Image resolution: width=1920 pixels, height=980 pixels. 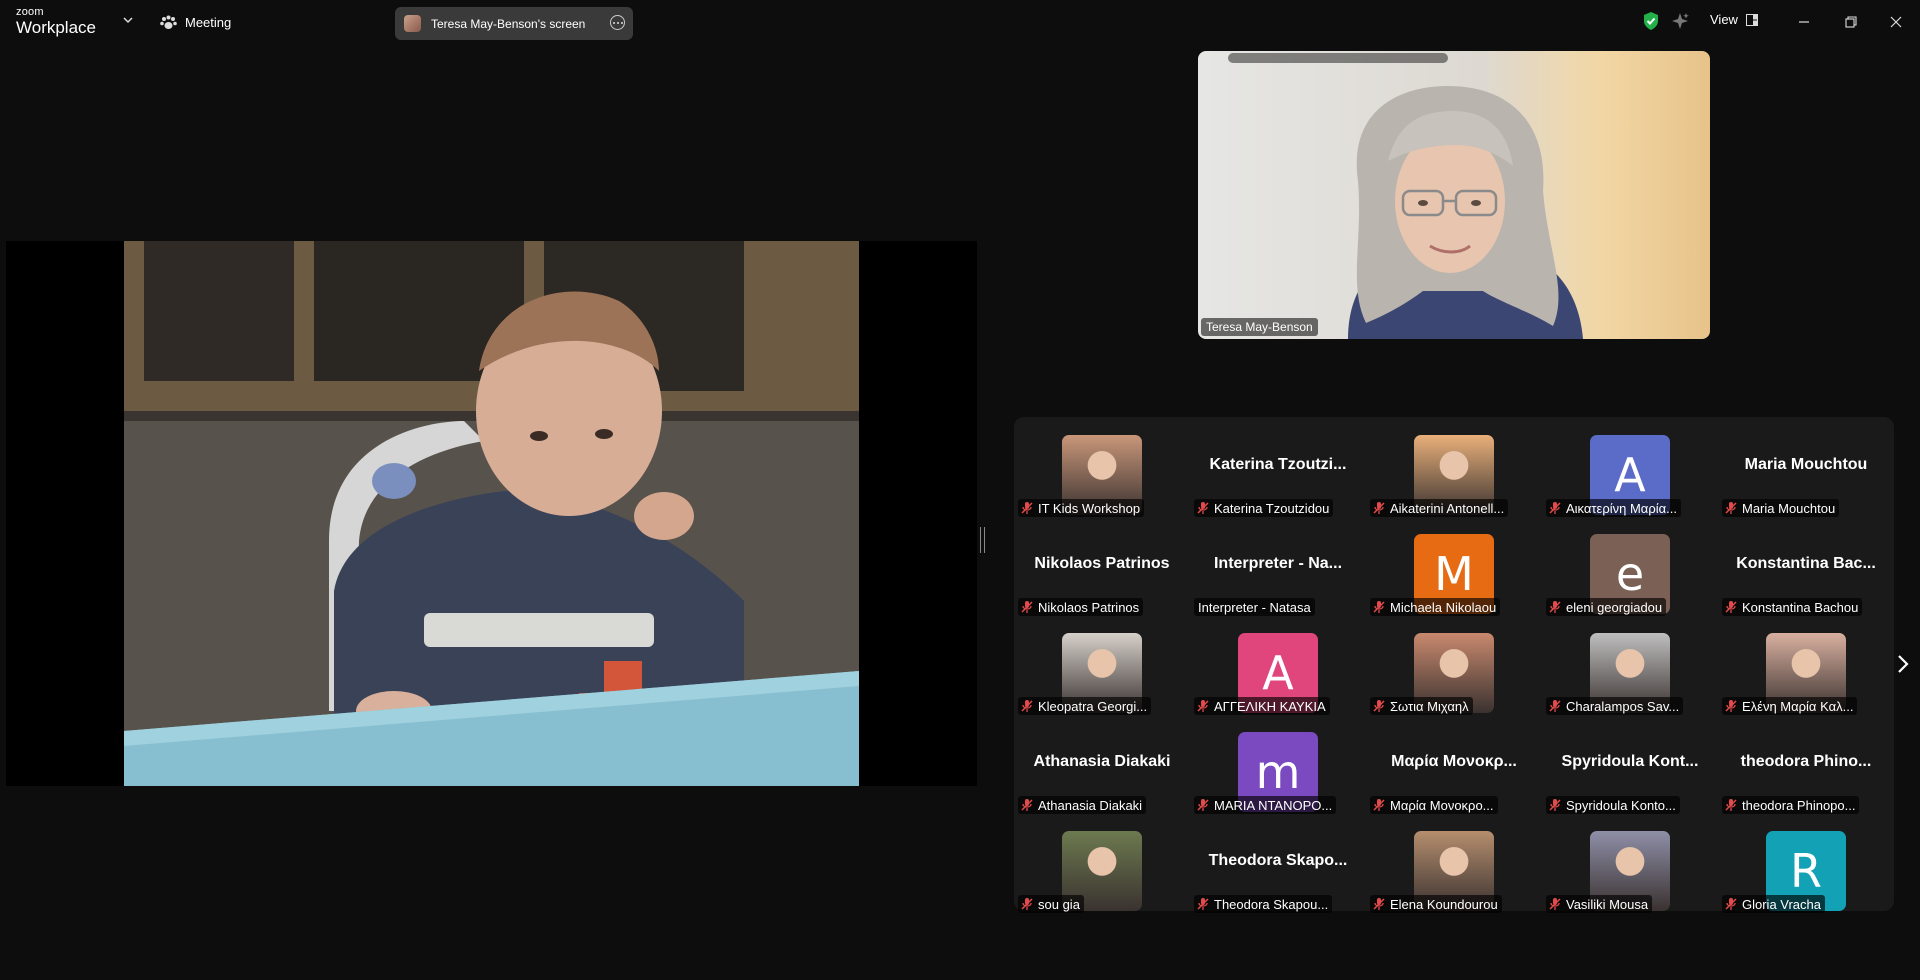 What do you see at coordinates (514, 23) in the screenshot?
I see `screen-share-indicator: Teresa May-Benson's screen` at bounding box center [514, 23].